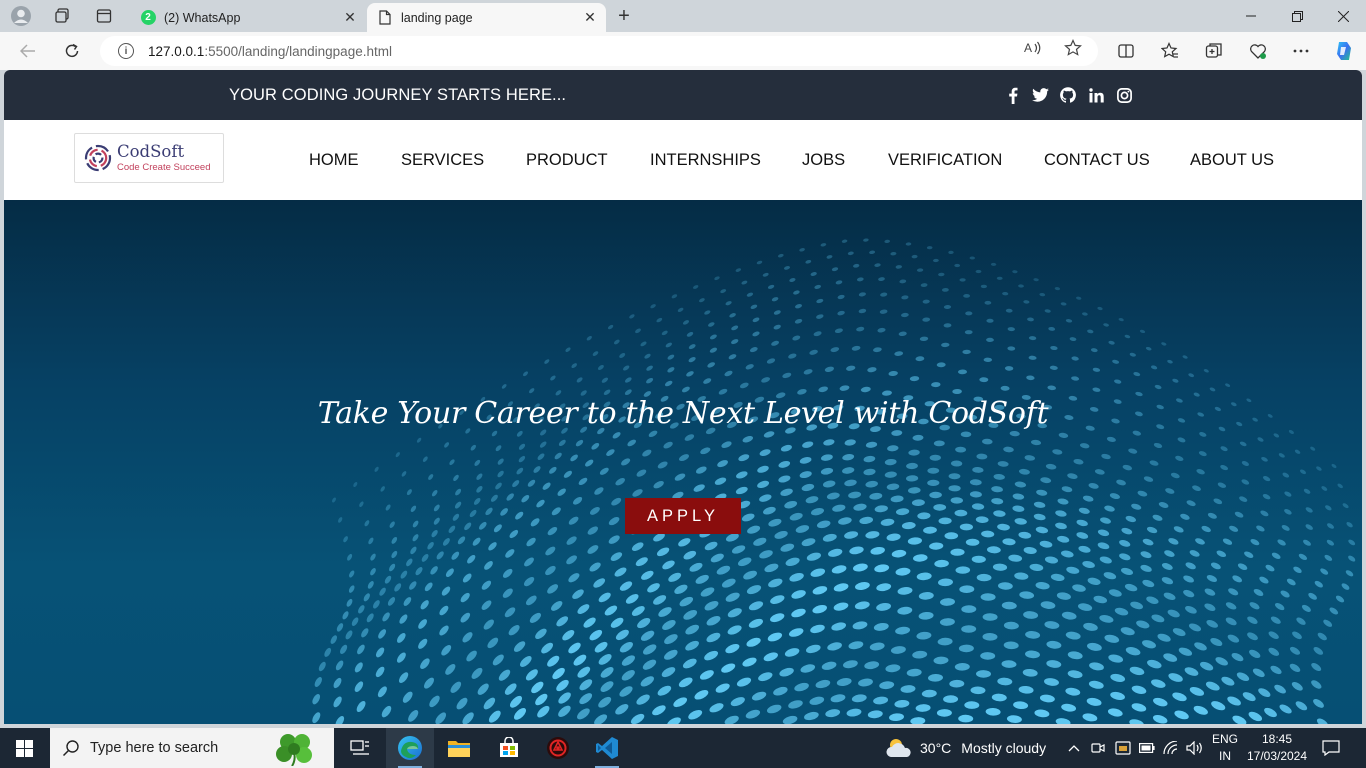  What do you see at coordinates (1123, 748) in the screenshot?
I see `notification-app-icon` at bounding box center [1123, 748].